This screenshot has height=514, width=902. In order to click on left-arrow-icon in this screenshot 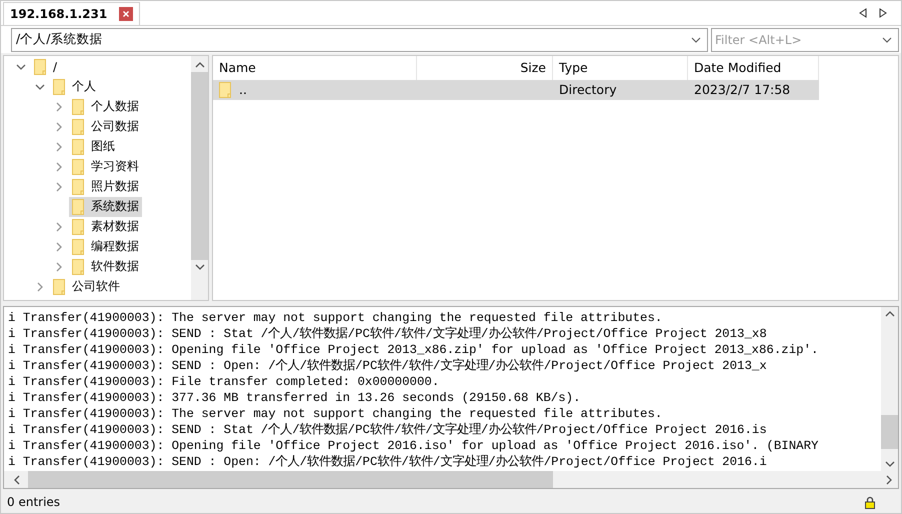, I will do `click(863, 13)`.